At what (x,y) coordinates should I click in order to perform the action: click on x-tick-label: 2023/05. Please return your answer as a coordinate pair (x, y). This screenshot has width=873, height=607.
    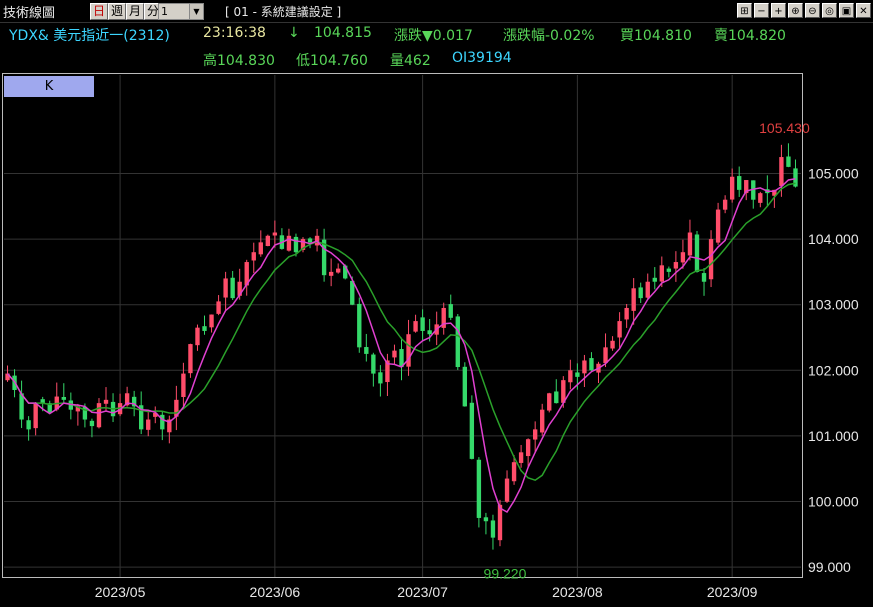
    Looking at the image, I should click on (120, 592).